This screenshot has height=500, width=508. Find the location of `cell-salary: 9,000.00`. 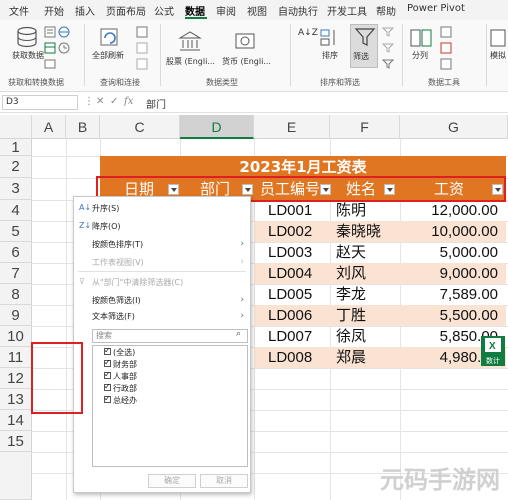

cell-salary: 9,000.00 is located at coordinates (469, 273).